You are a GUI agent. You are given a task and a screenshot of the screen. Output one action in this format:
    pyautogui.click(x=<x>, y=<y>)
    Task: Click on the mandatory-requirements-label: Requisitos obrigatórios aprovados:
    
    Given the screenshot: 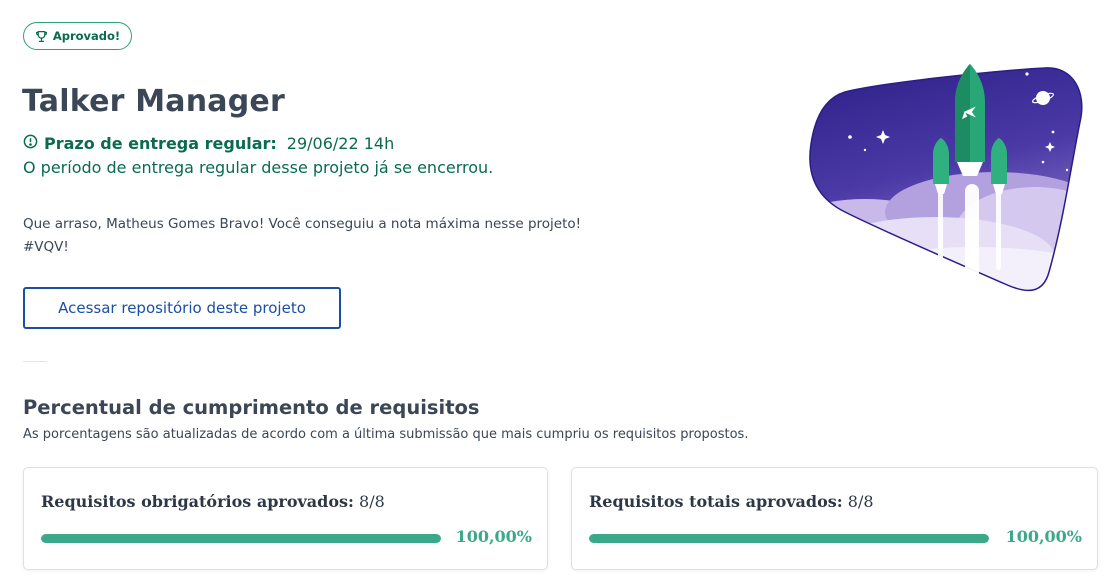 What is the action you would take?
    pyautogui.click(x=197, y=501)
    